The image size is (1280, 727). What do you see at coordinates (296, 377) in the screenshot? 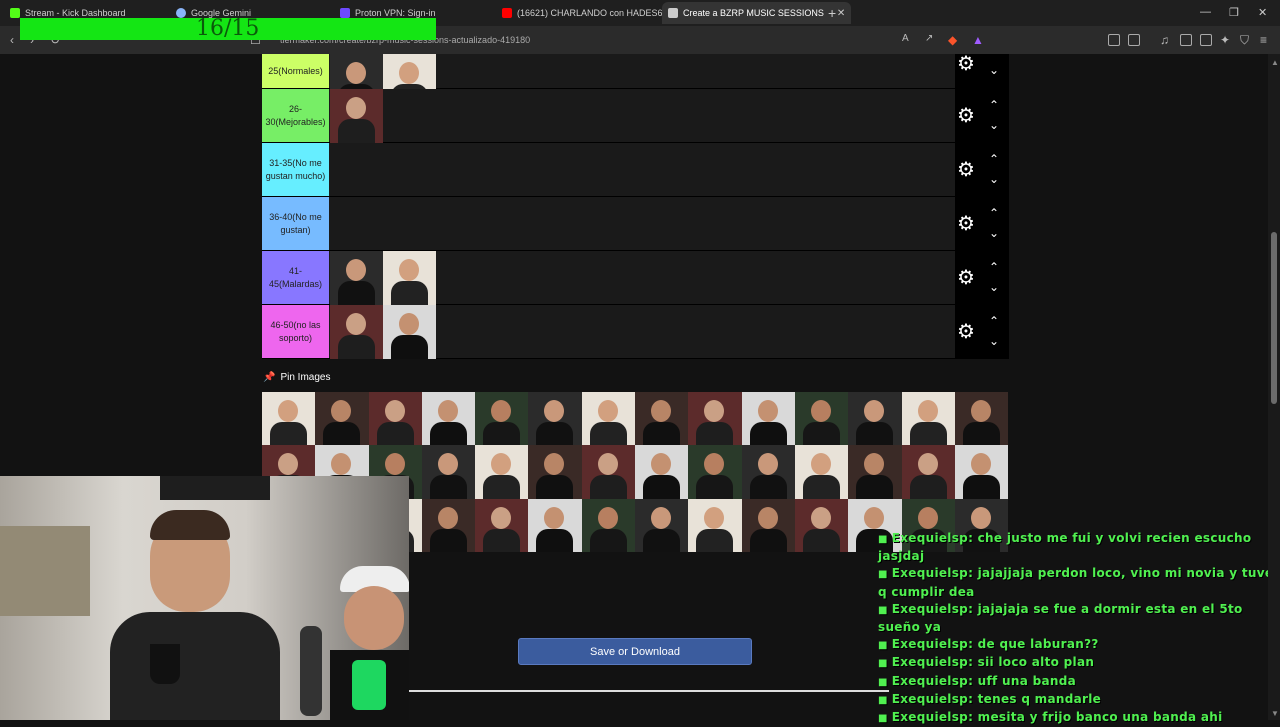
I see `pin-images-toggle: 📌 Pin Images` at bounding box center [296, 377].